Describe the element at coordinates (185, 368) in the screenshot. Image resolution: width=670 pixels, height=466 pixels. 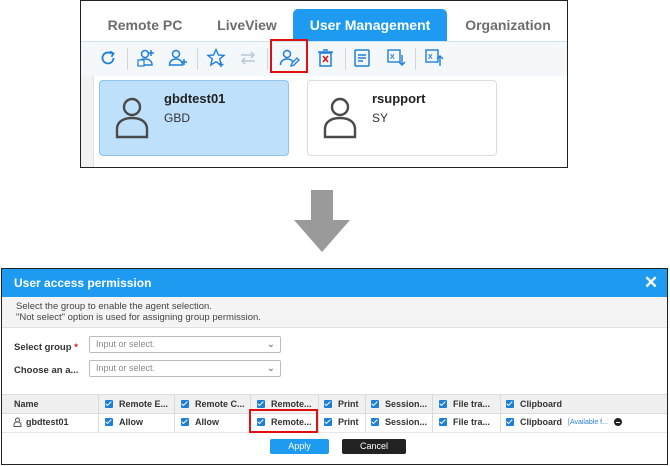
I see `choose-agent-dropdown: Input or select. ⌄` at that location.